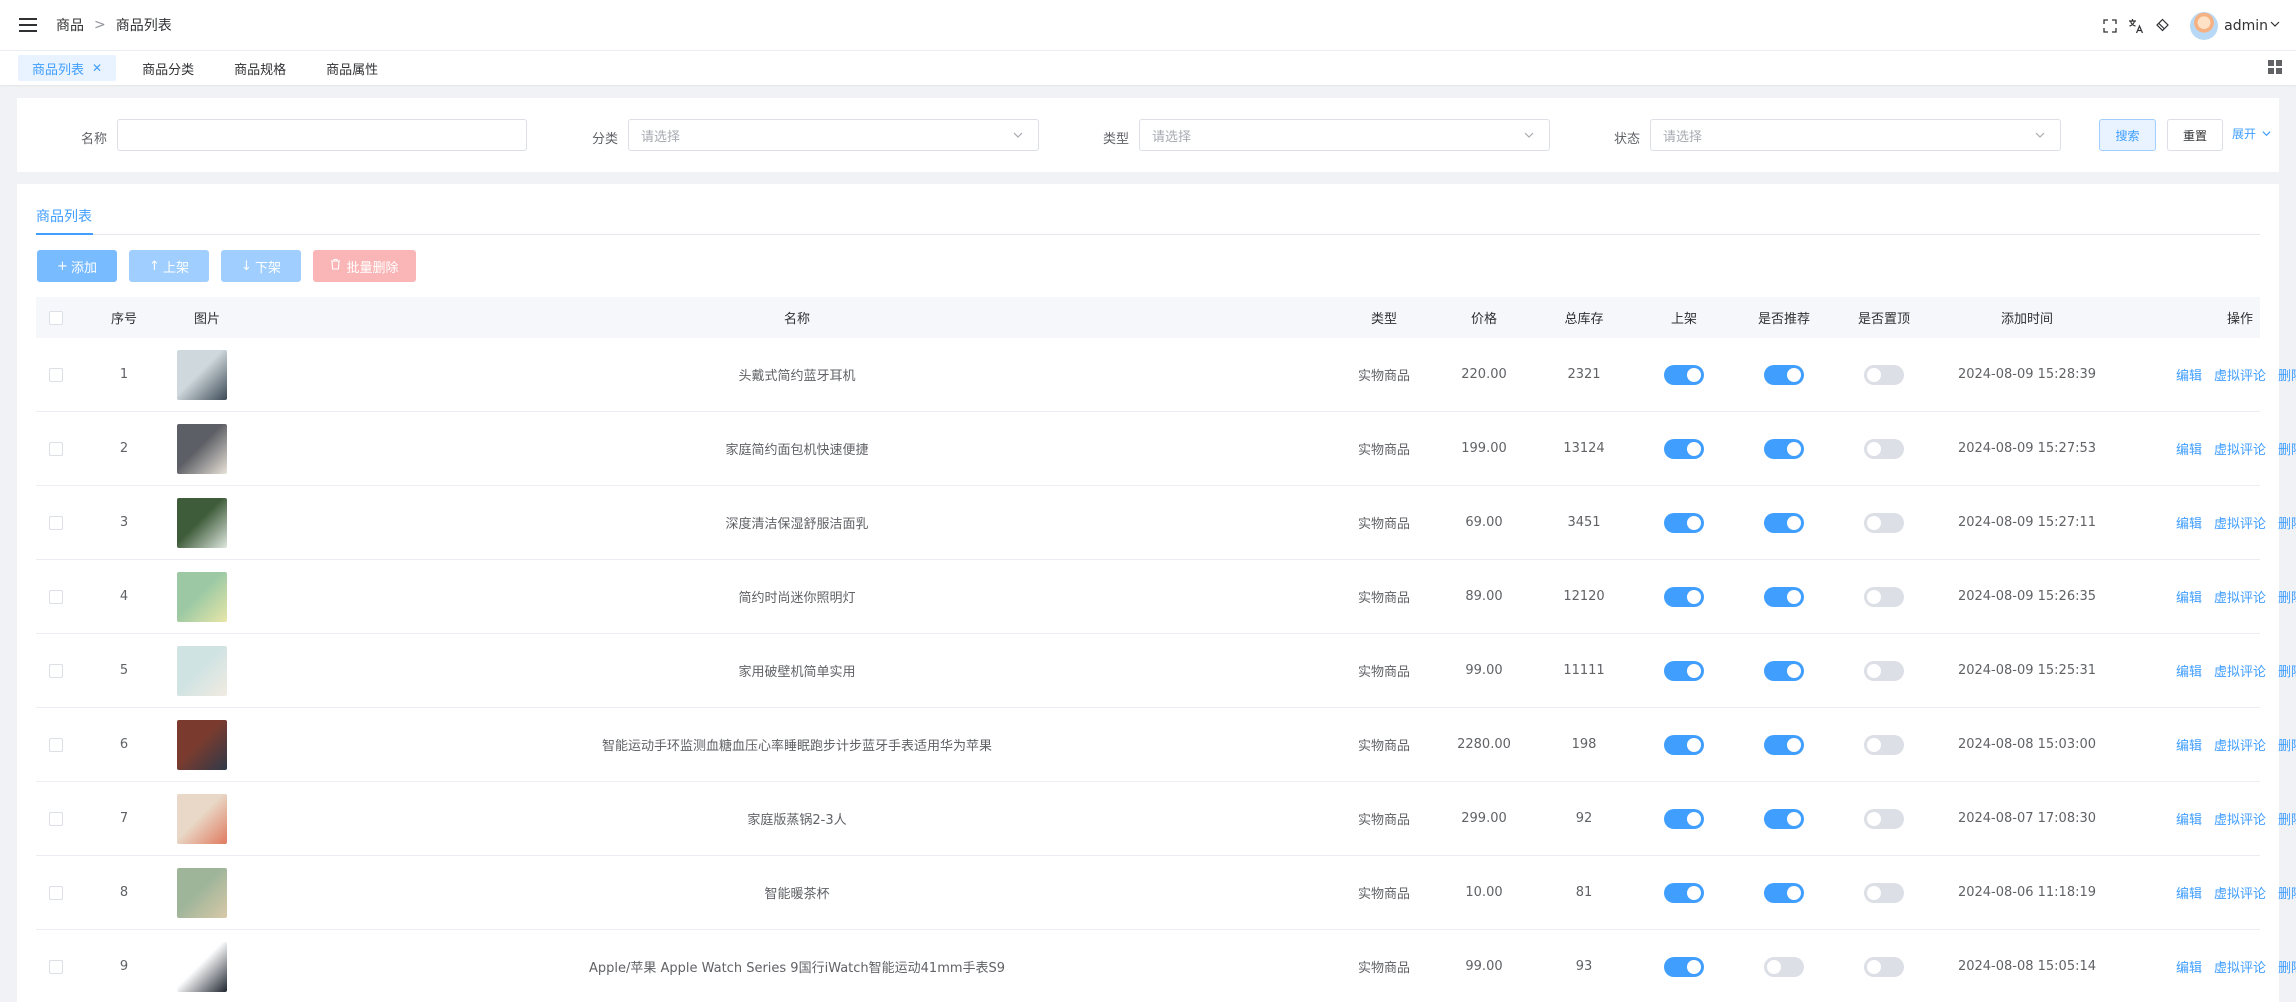 This screenshot has width=2296, height=1002. What do you see at coordinates (97, 68) in the screenshot?
I see `close-icon: ✕` at bounding box center [97, 68].